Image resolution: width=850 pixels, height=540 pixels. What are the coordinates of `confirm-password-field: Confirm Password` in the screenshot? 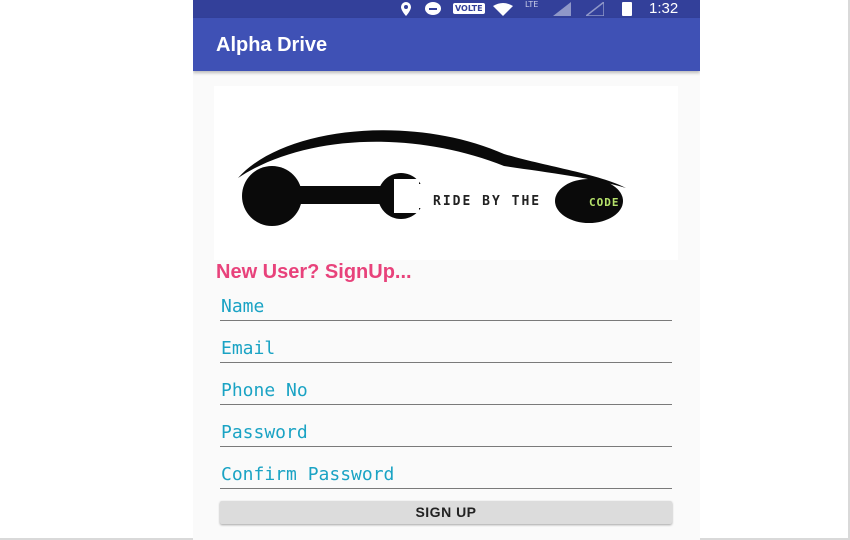 It's located at (446, 473).